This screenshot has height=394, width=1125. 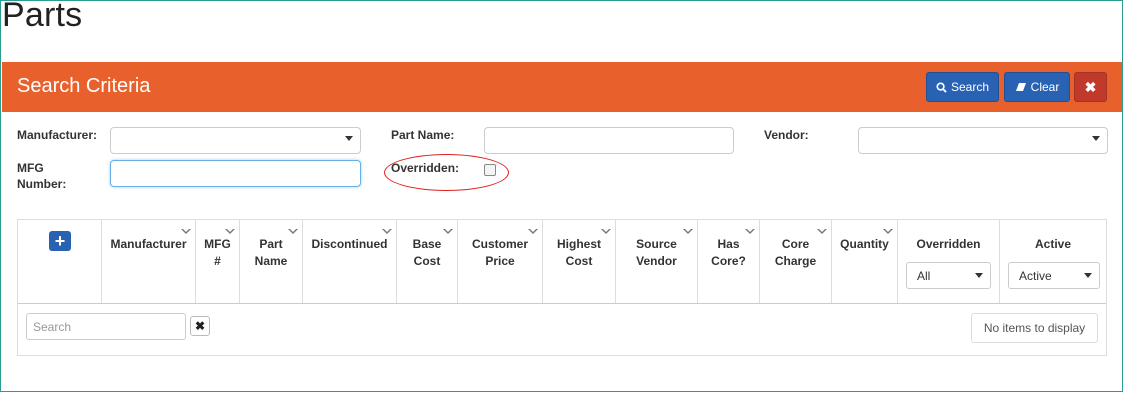 I want to click on add-column: +, so click(x=60, y=261).